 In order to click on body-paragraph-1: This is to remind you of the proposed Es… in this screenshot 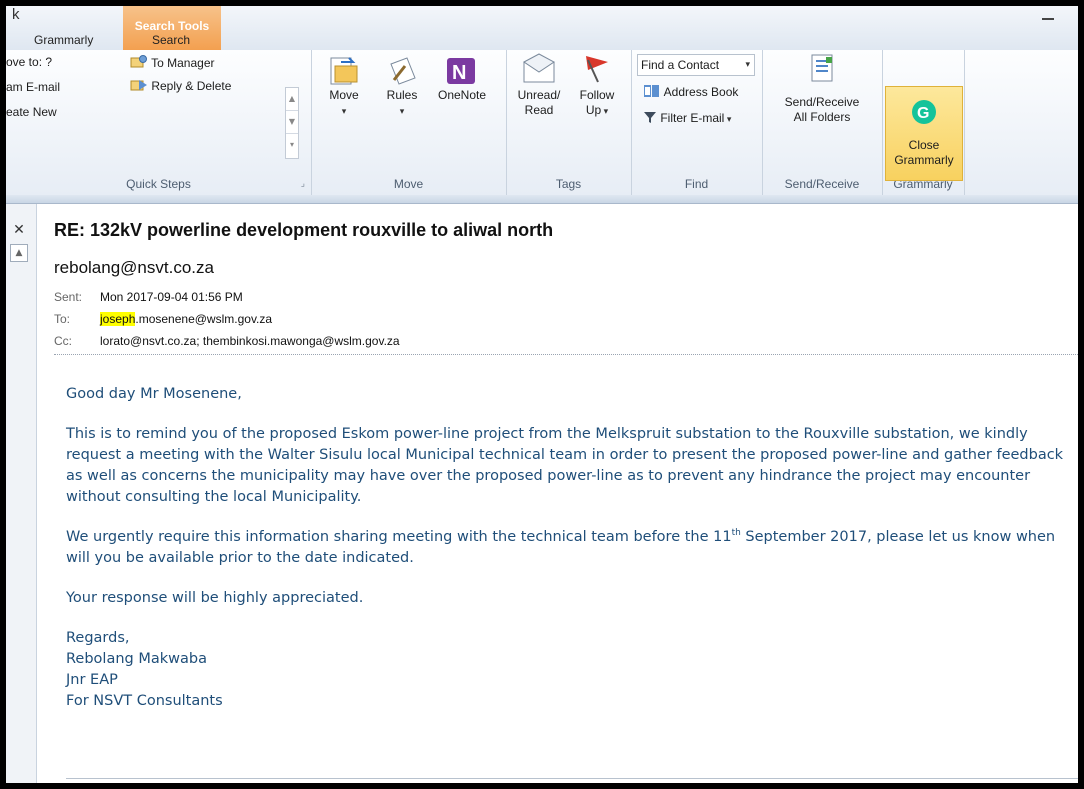, I will do `click(565, 465)`.